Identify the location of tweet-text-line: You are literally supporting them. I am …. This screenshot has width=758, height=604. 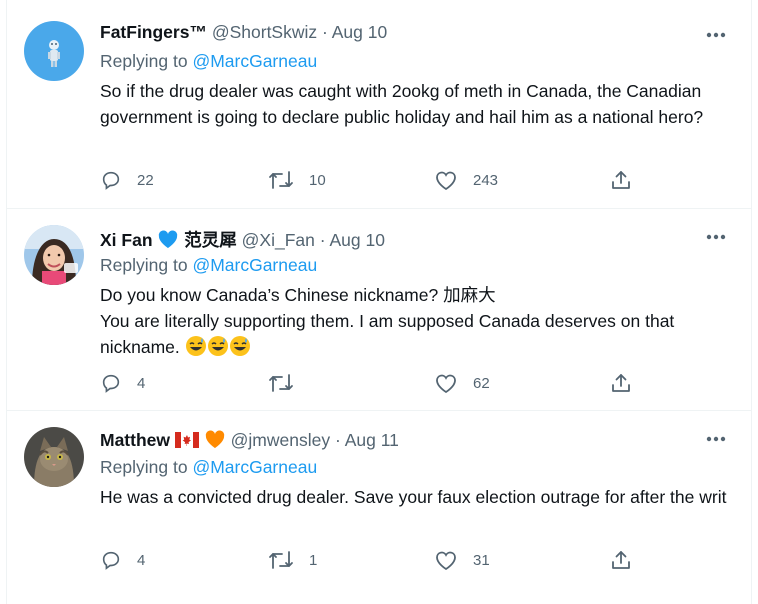
(415, 336).